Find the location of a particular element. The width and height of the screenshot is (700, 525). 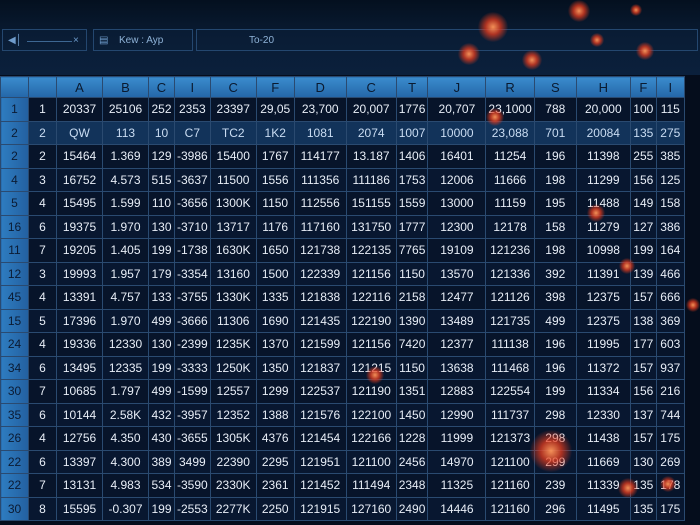

grid-cell: -3986 is located at coordinates (192, 156).